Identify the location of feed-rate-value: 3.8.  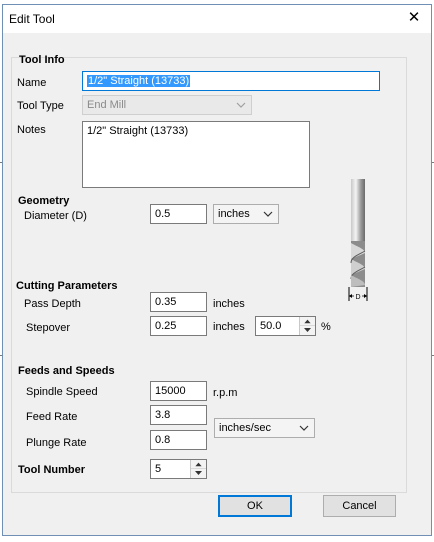
(163, 415).